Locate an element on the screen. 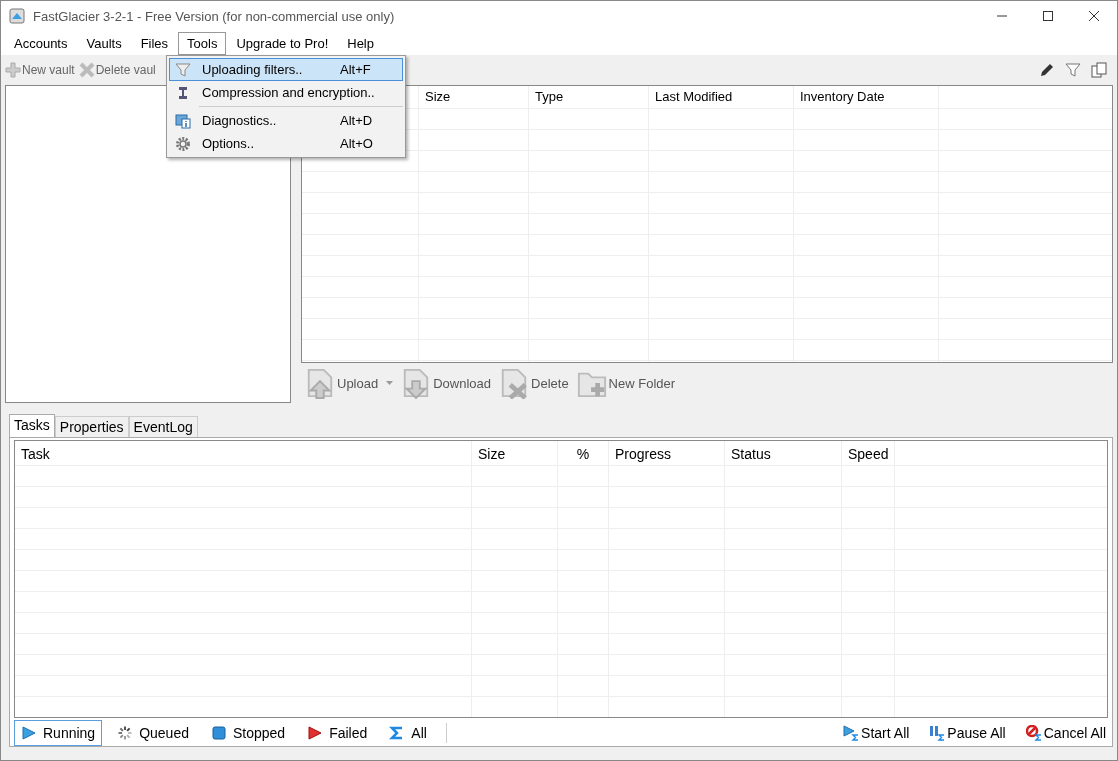  filter-button: Queued is located at coordinates (153, 733).